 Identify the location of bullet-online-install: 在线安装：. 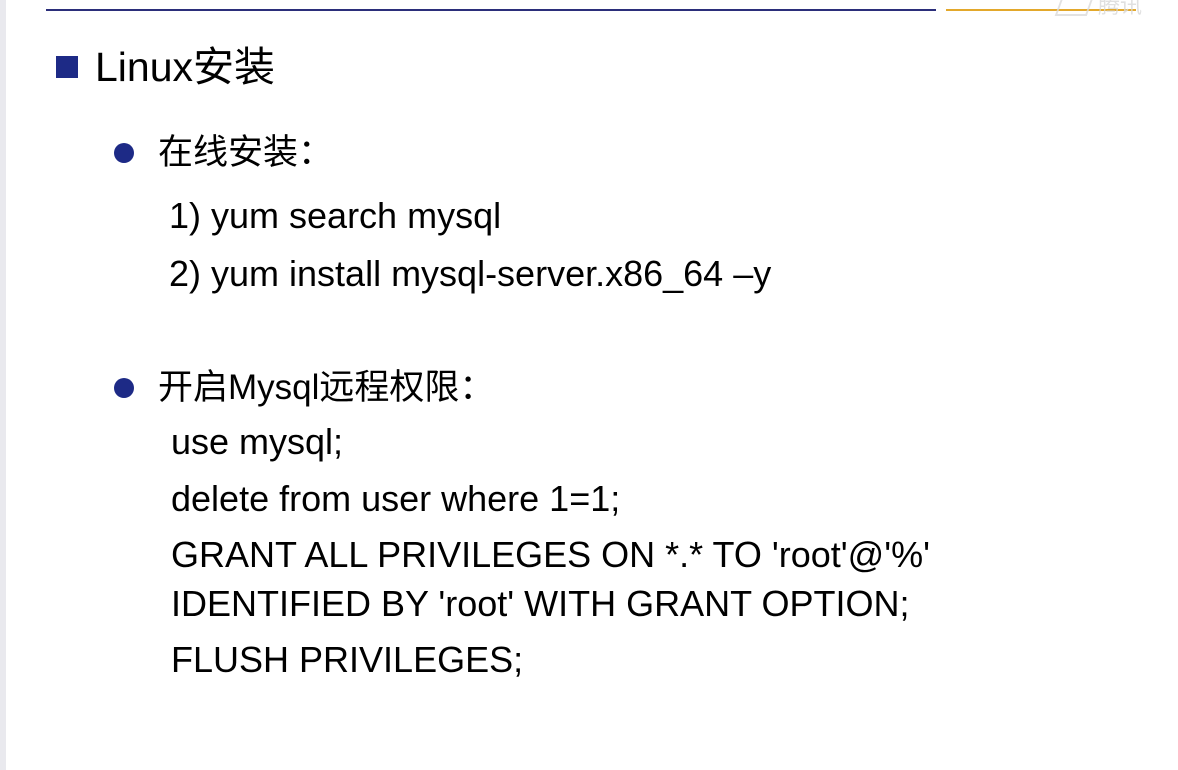
(223, 153).